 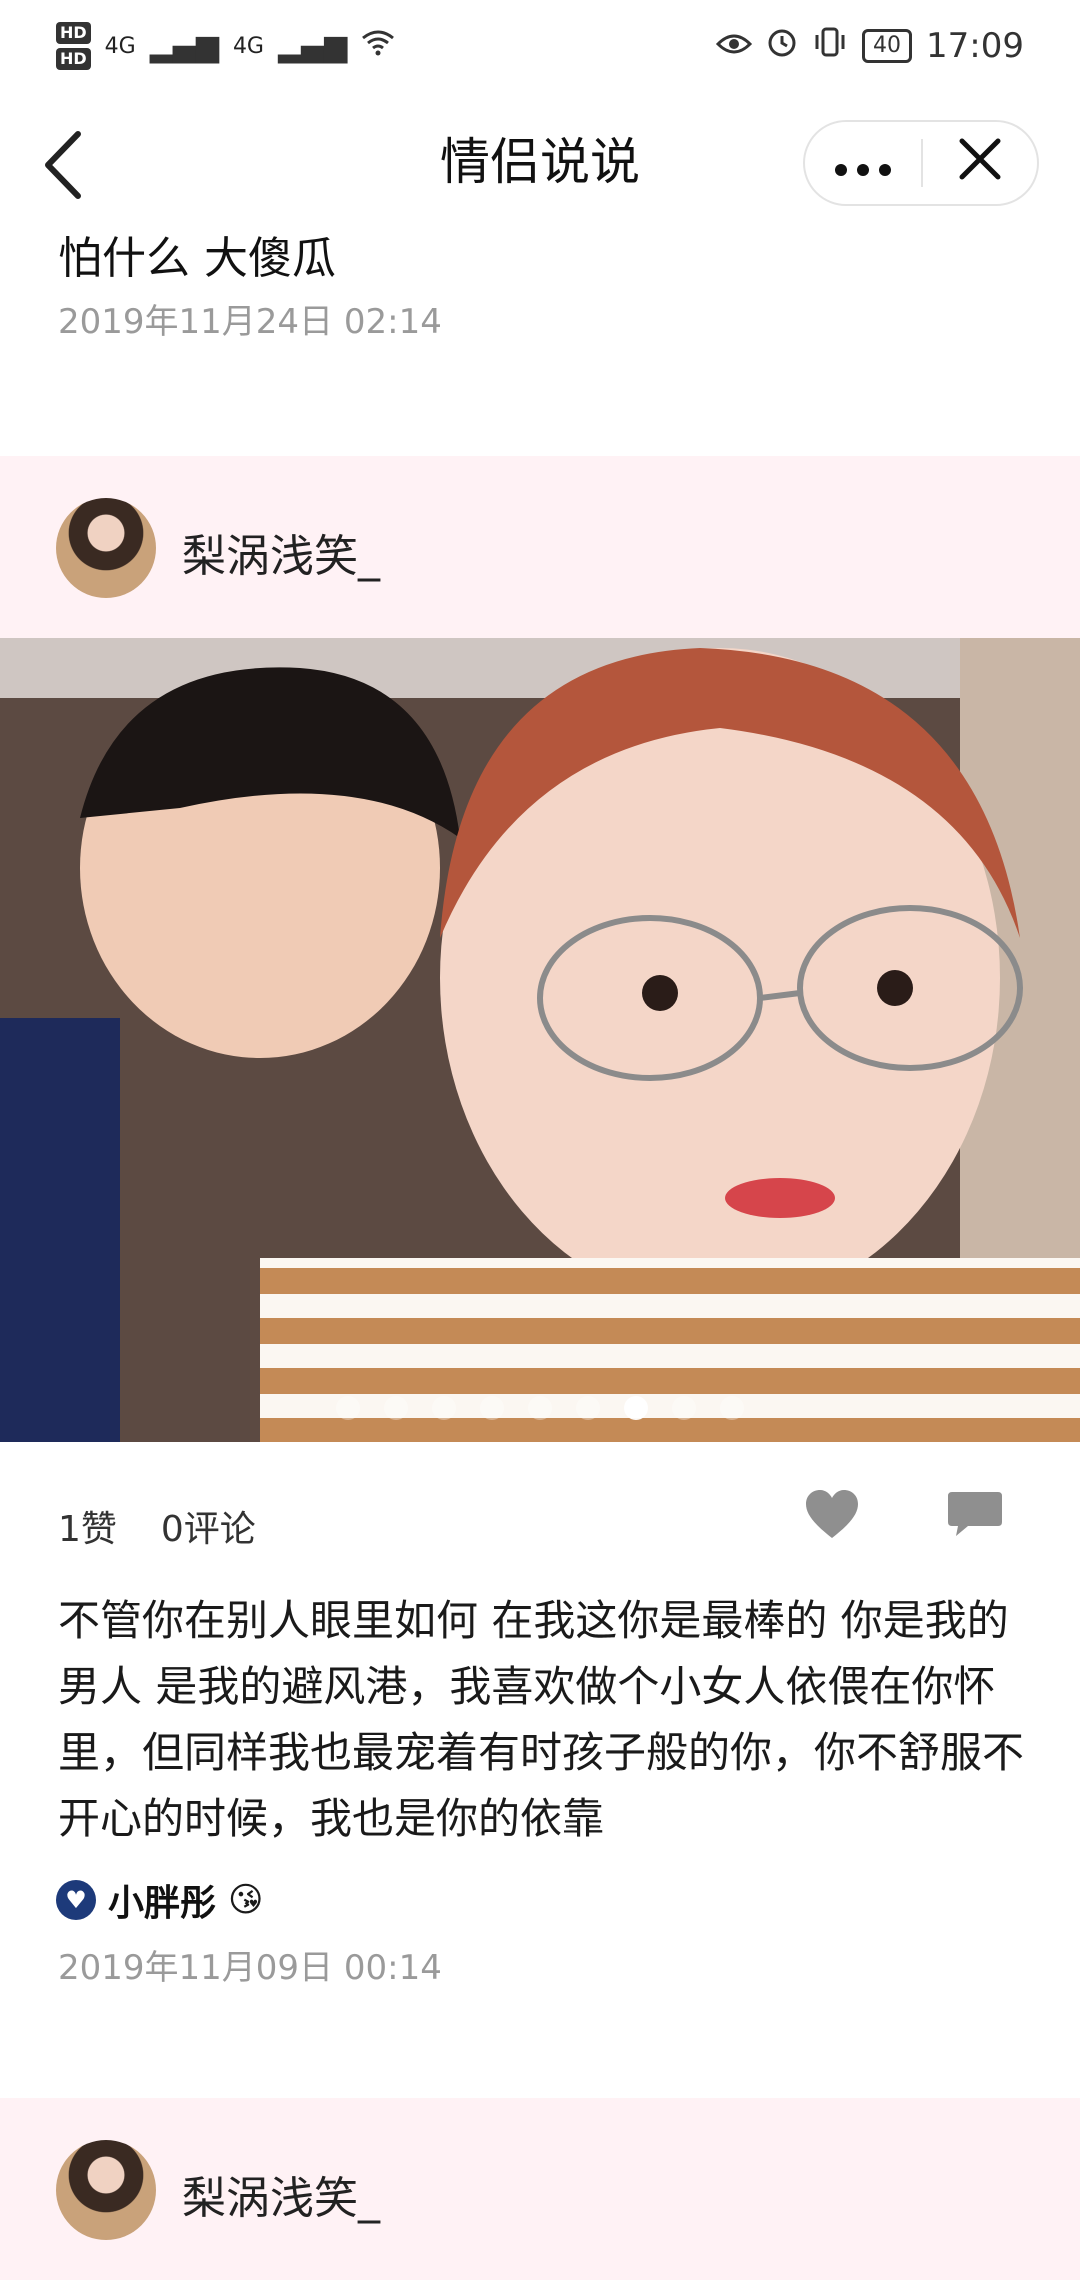 What do you see at coordinates (248, 46) in the screenshot?
I see `signal-2-label: 4G` at bounding box center [248, 46].